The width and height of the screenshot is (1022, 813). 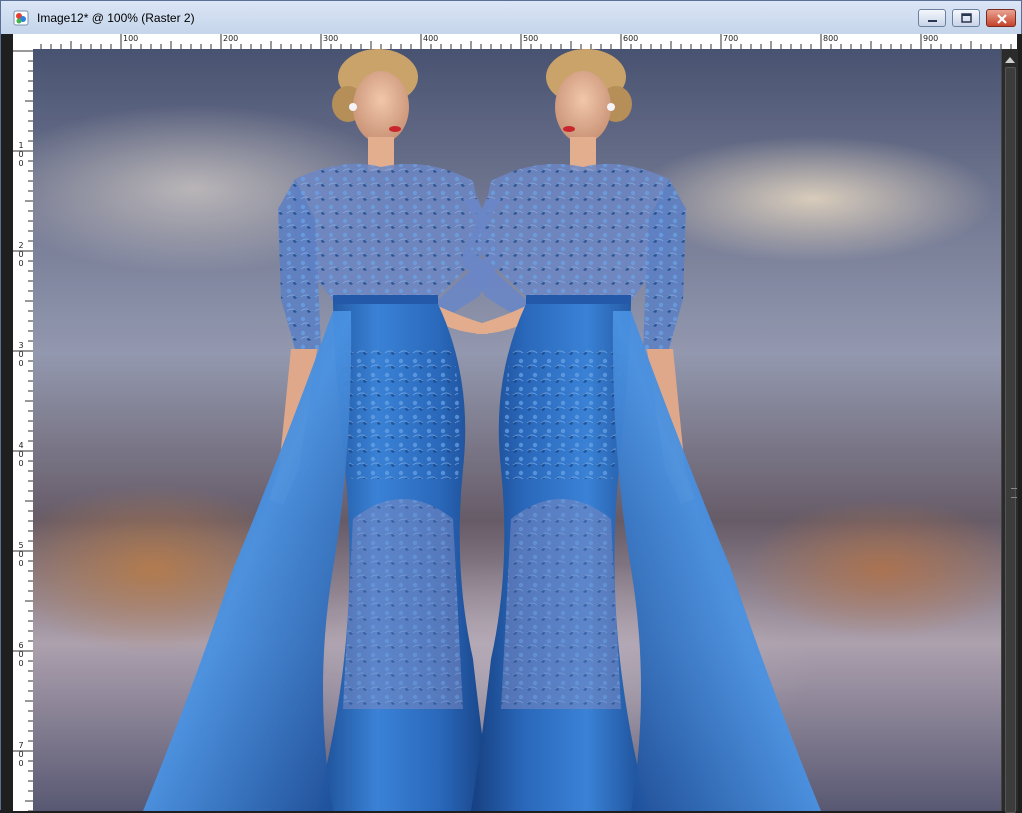 What do you see at coordinates (21, 654) in the screenshot?
I see `ruler-left-label: 600` at bounding box center [21, 654].